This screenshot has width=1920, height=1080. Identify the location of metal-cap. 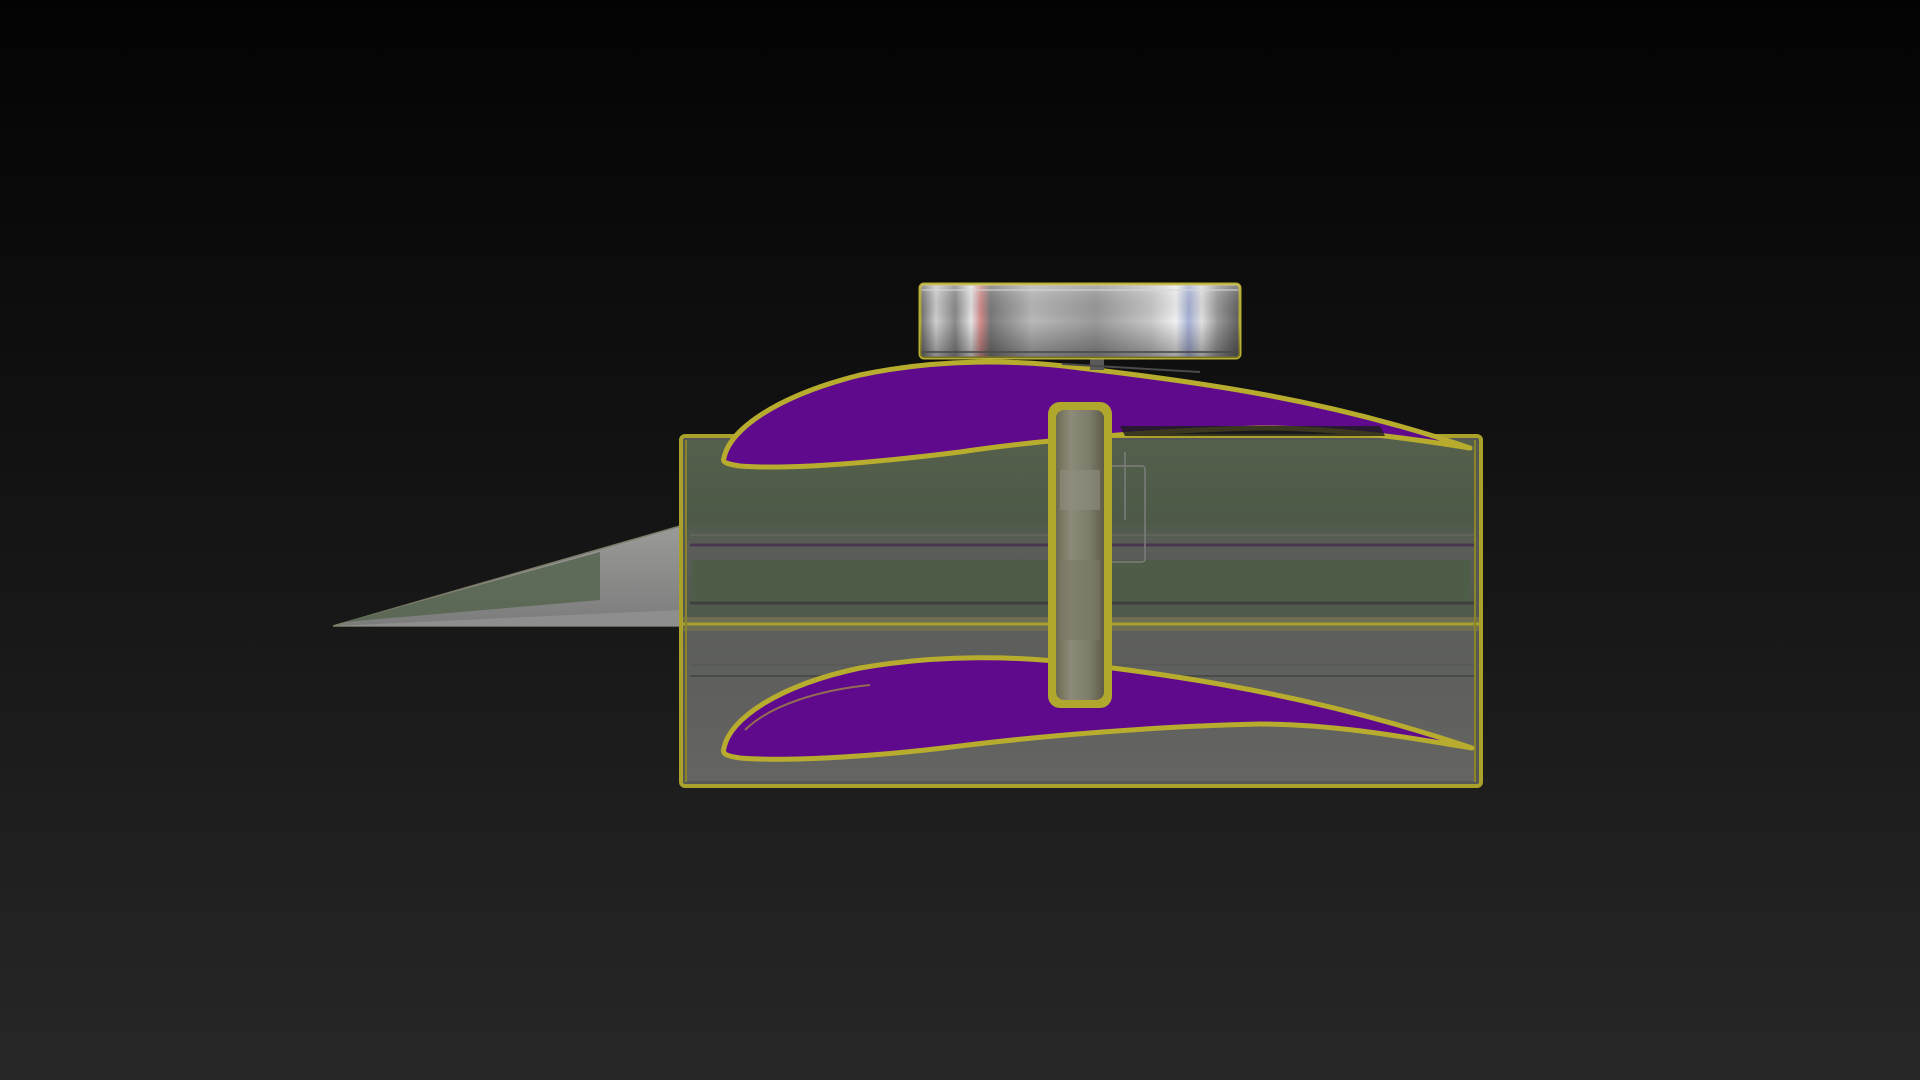
(1080, 321).